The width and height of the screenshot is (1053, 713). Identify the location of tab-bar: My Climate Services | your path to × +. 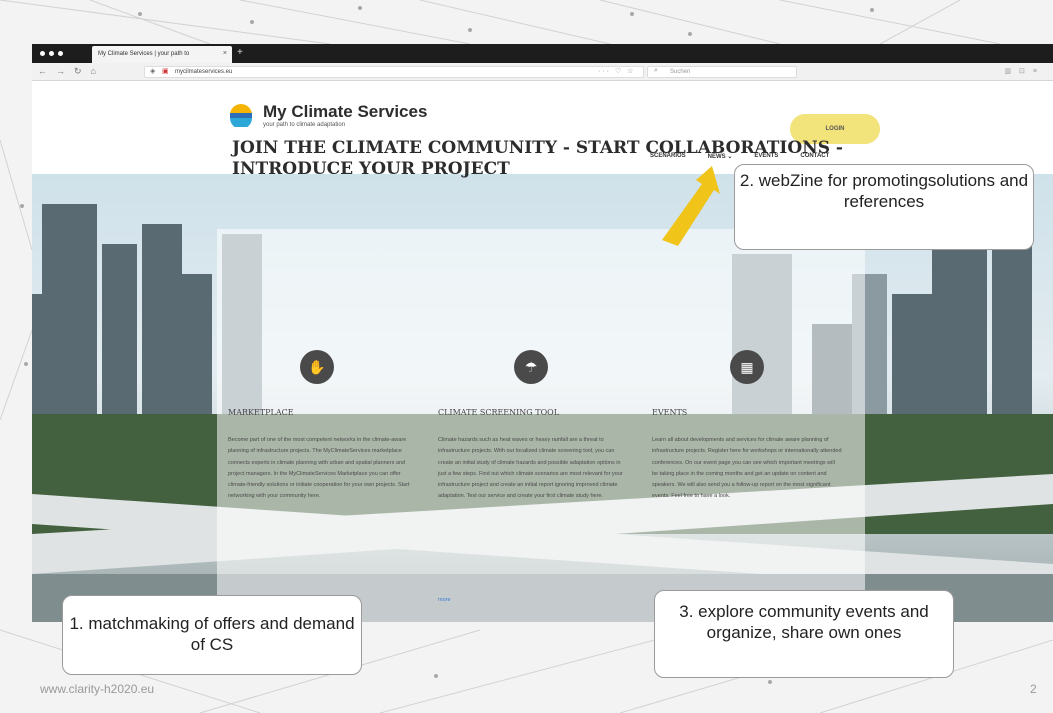
(542, 53).